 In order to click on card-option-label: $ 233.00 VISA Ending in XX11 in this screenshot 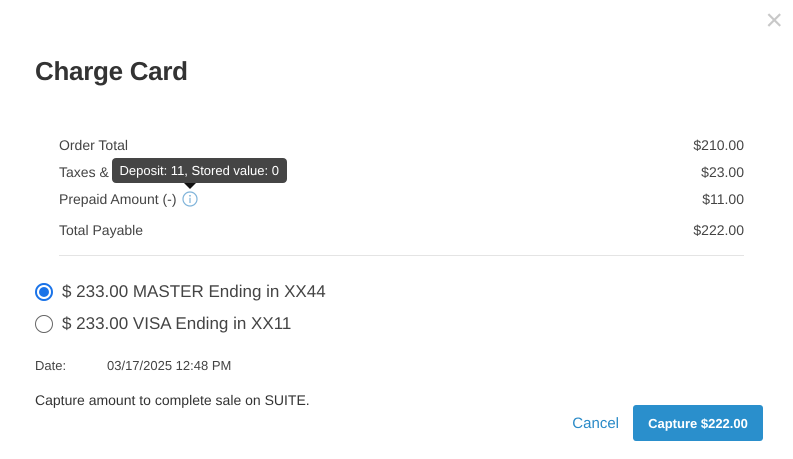, I will do `click(177, 324)`.